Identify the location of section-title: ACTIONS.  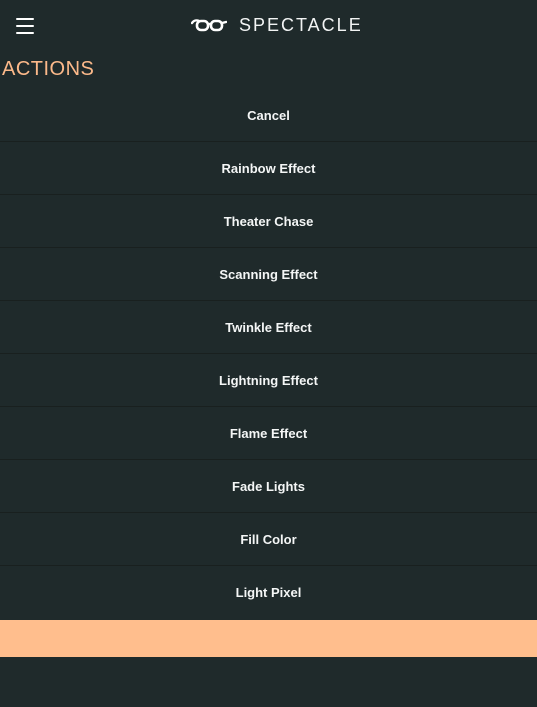
(48, 69).